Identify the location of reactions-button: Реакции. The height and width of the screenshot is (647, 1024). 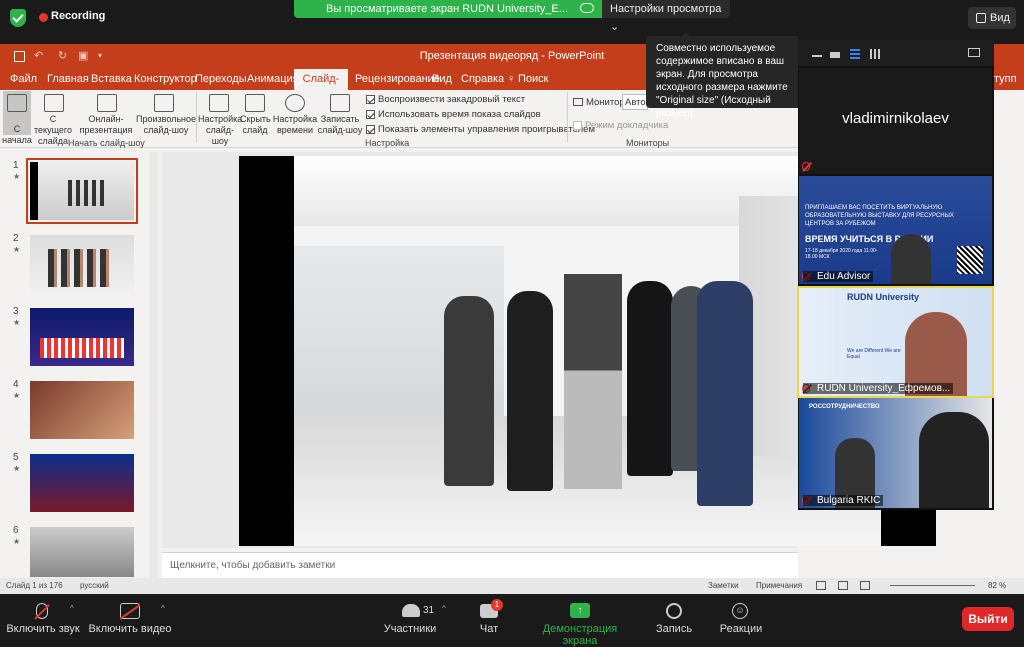
(741, 629).